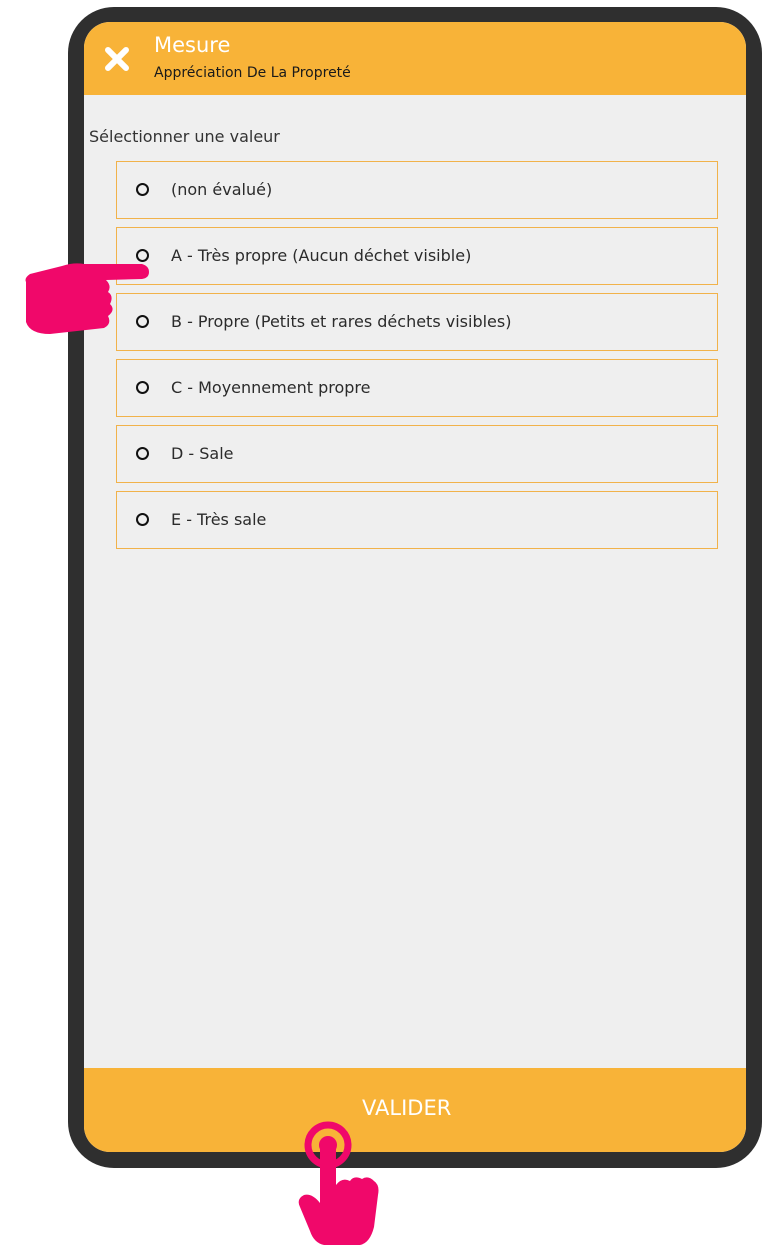 The width and height of the screenshot is (769, 1251). Describe the element at coordinates (87, 298) in the screenshot. I see `pointing-hand-icon` at that location.